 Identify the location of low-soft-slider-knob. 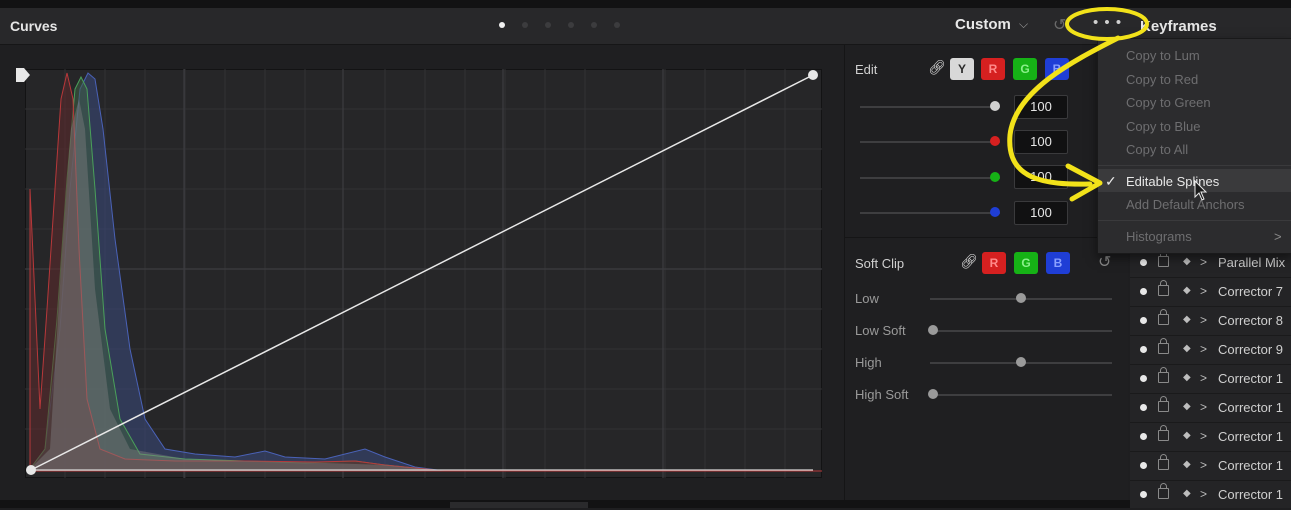
(933, 330).